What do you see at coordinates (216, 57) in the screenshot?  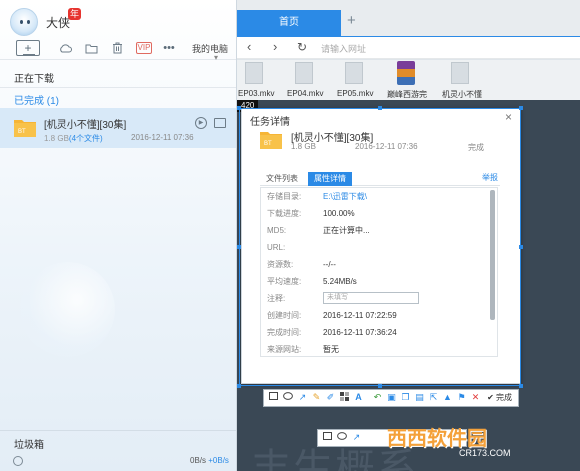 I see `chevron-down-icon: ▾` at bounding box center [216, 57].